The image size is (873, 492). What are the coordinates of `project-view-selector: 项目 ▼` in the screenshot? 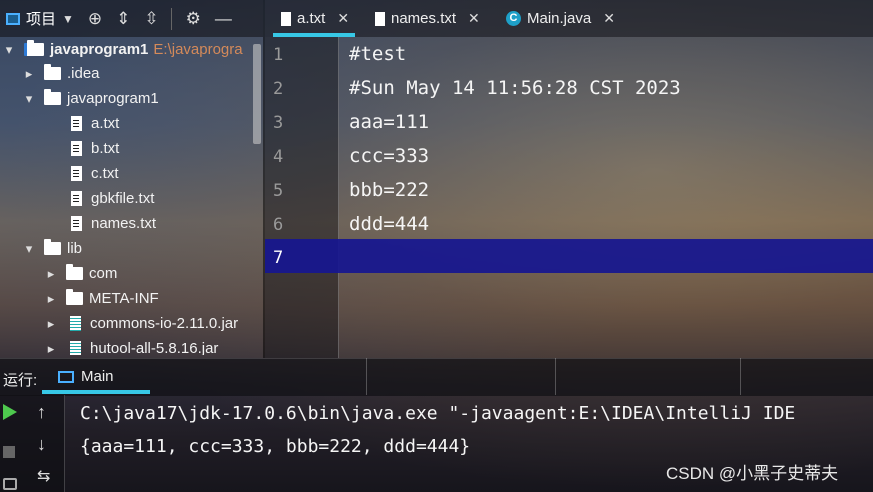 It's located at (37, 18).